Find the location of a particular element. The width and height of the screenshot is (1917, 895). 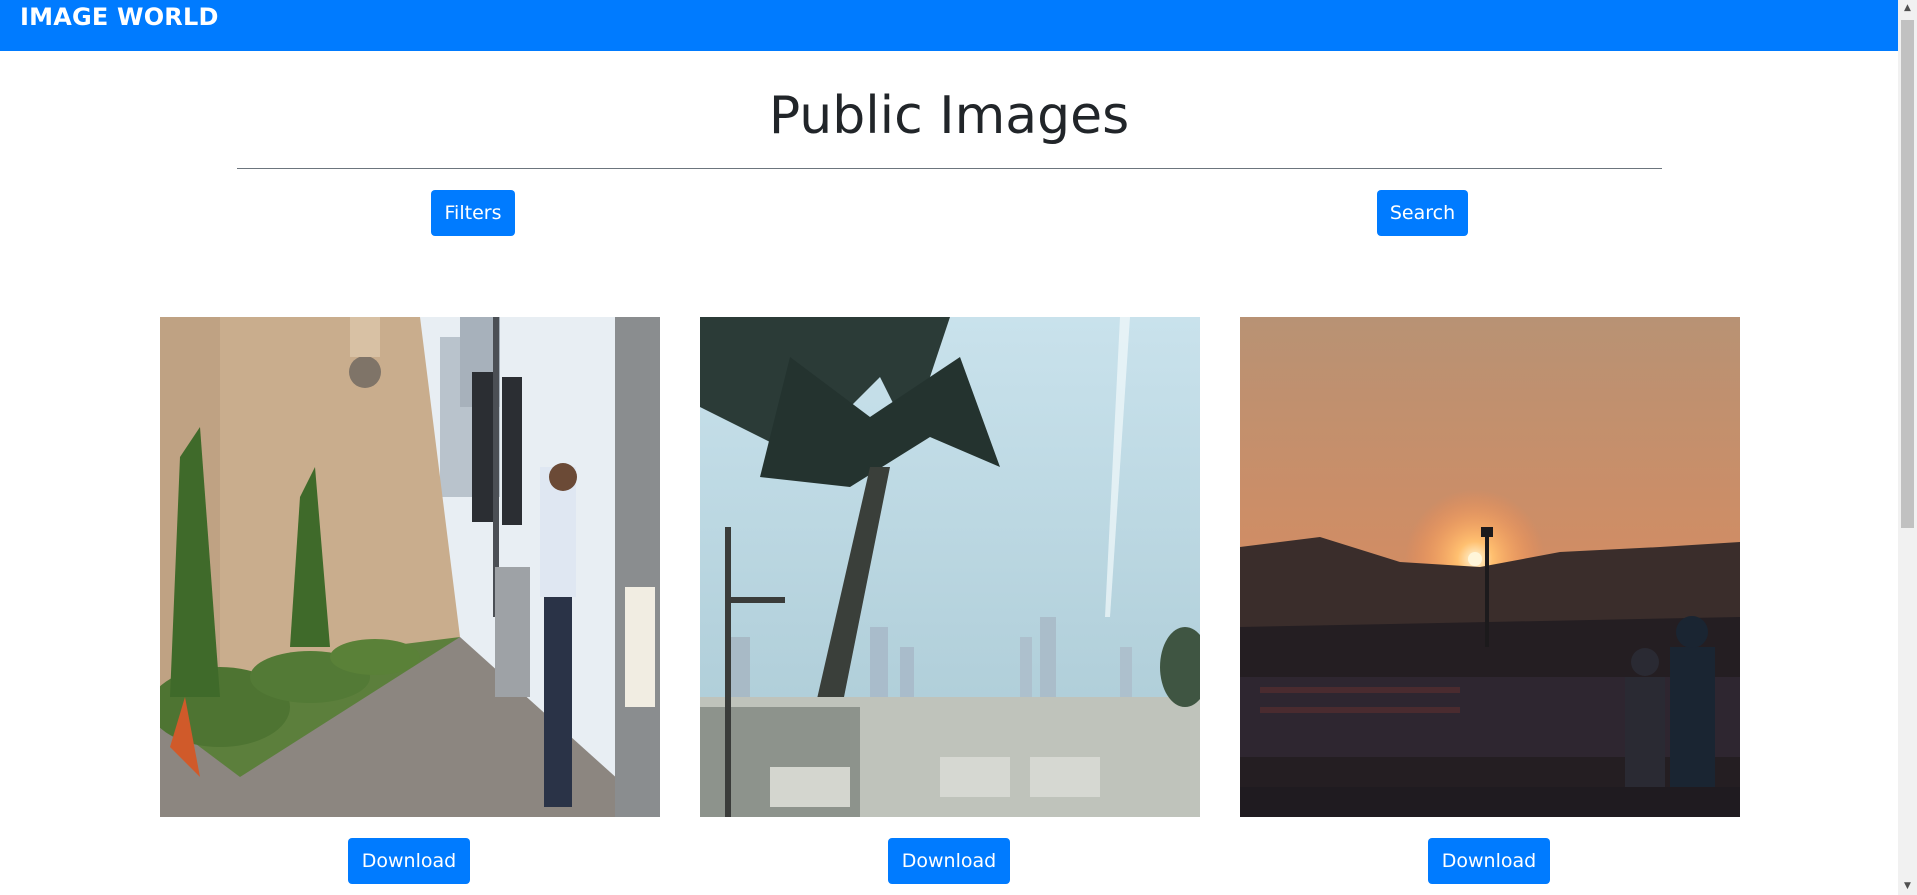

vertical-scrollbar: ▲ ▼ is located at coordinates (1907, 447).